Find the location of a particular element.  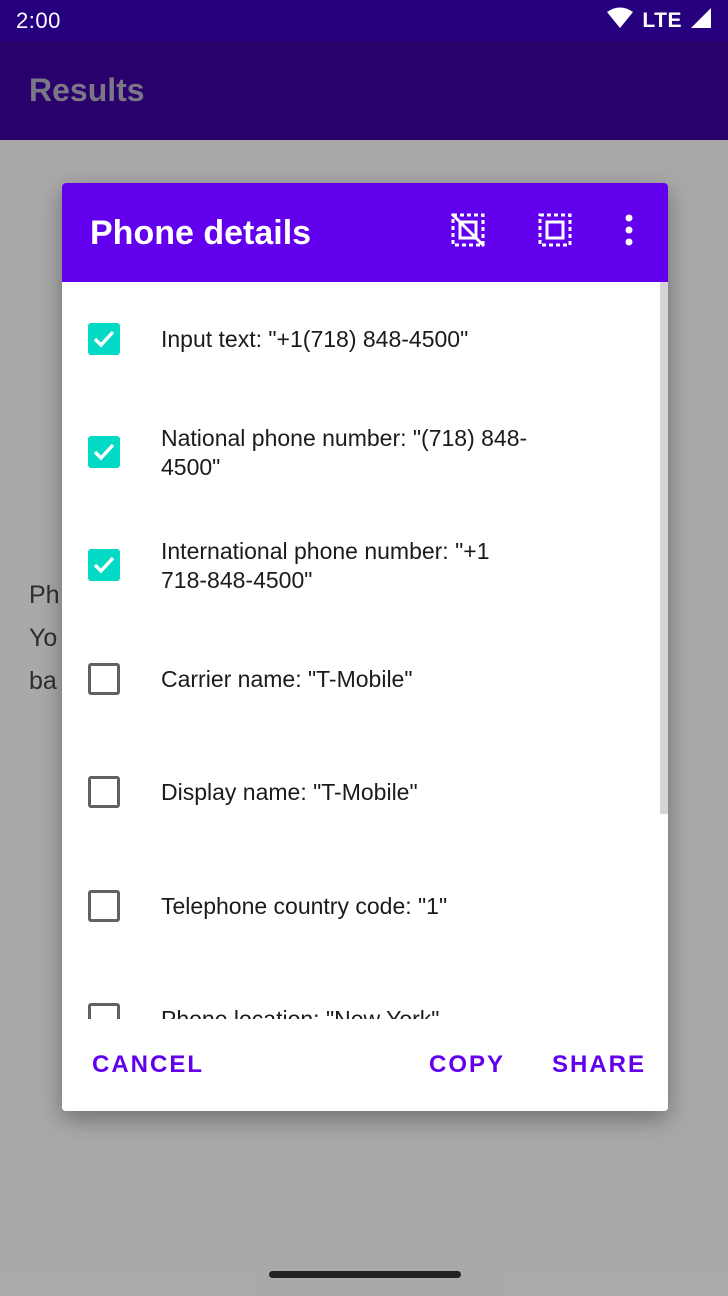

more-vert-icon is located at coordinates (629, 232).